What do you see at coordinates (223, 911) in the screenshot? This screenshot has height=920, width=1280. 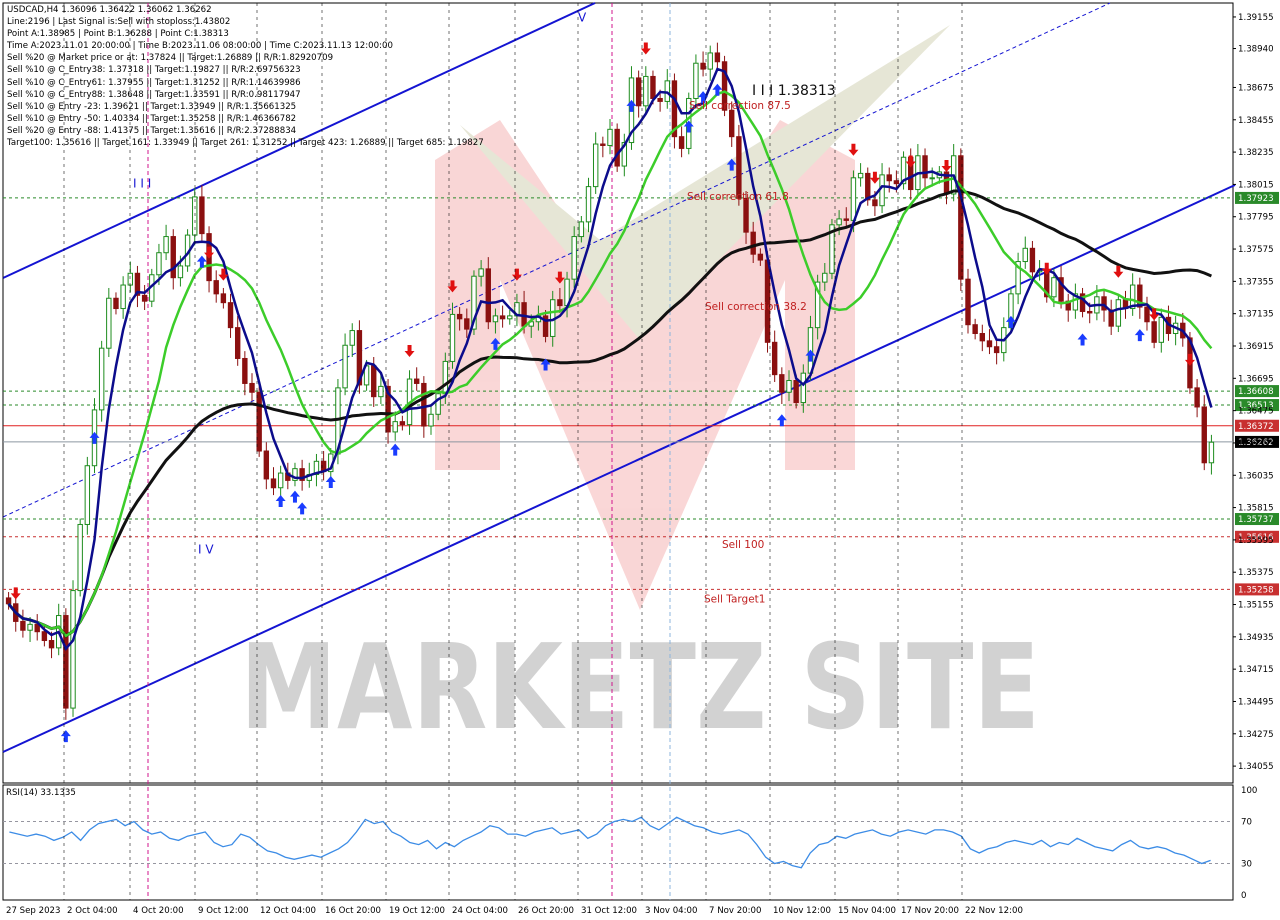 I see `time-tick-label: 9 Oct 12:00` at bounding box center [223, 911].